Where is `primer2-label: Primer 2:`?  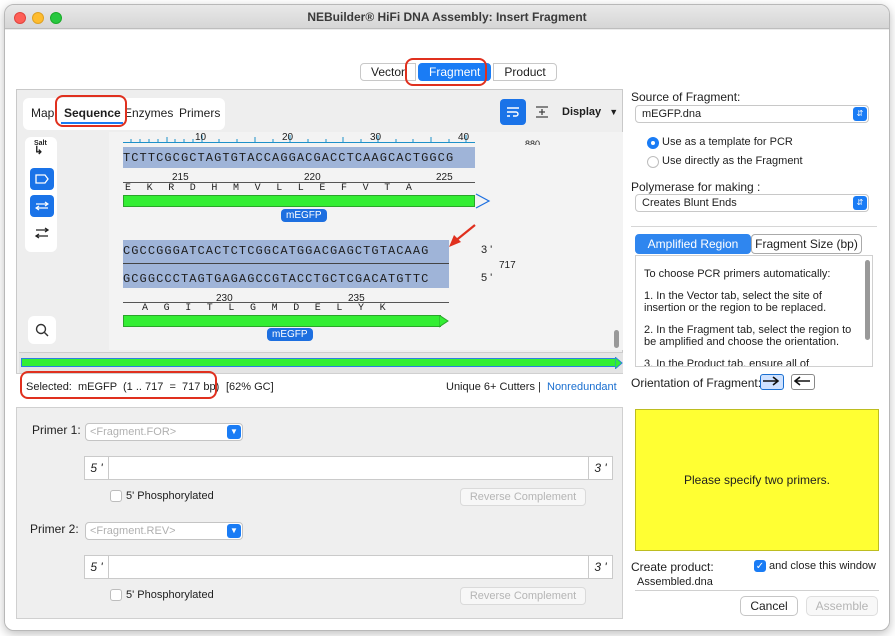 primer2-label: Primer 2: is located at coordinates (54, 529).